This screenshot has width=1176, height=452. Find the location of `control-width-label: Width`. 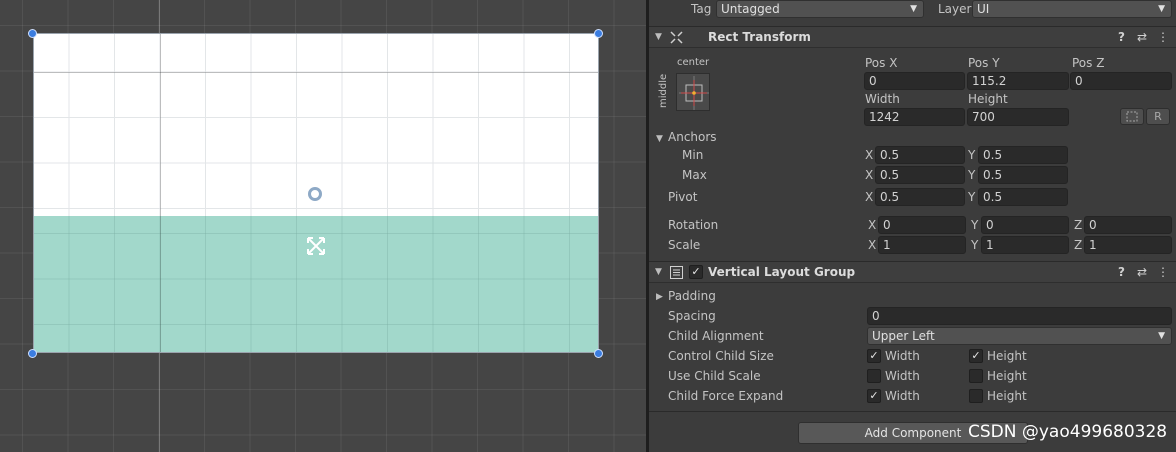

control-width-label: Width is located at coordinates (902, 356).